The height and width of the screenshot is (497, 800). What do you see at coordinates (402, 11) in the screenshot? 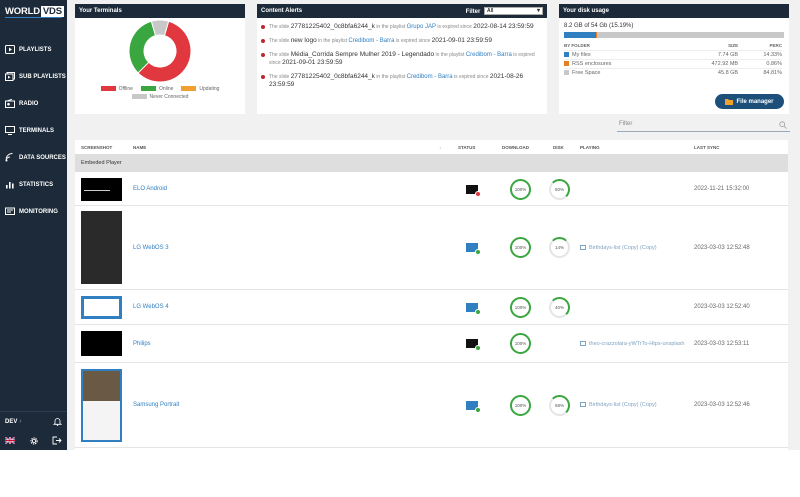
I see `alerts-panel-header: Content Alerts Filter All` at bounding box center [402, 11].